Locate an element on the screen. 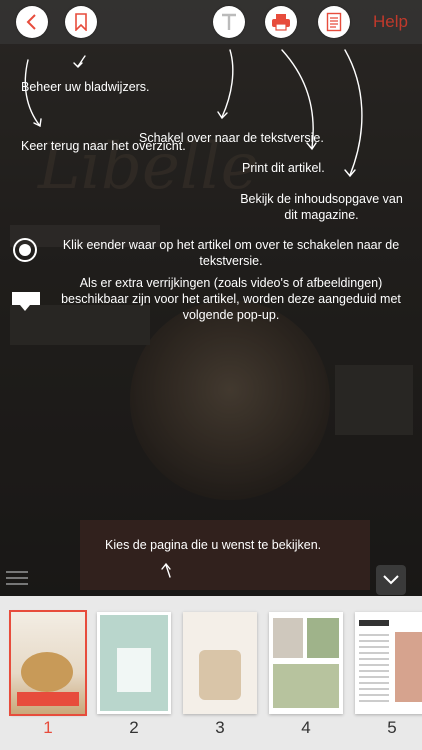  tip-choose-page: Kies de pagina die u wenst te bekijken. is located at coordinates (213, 545).